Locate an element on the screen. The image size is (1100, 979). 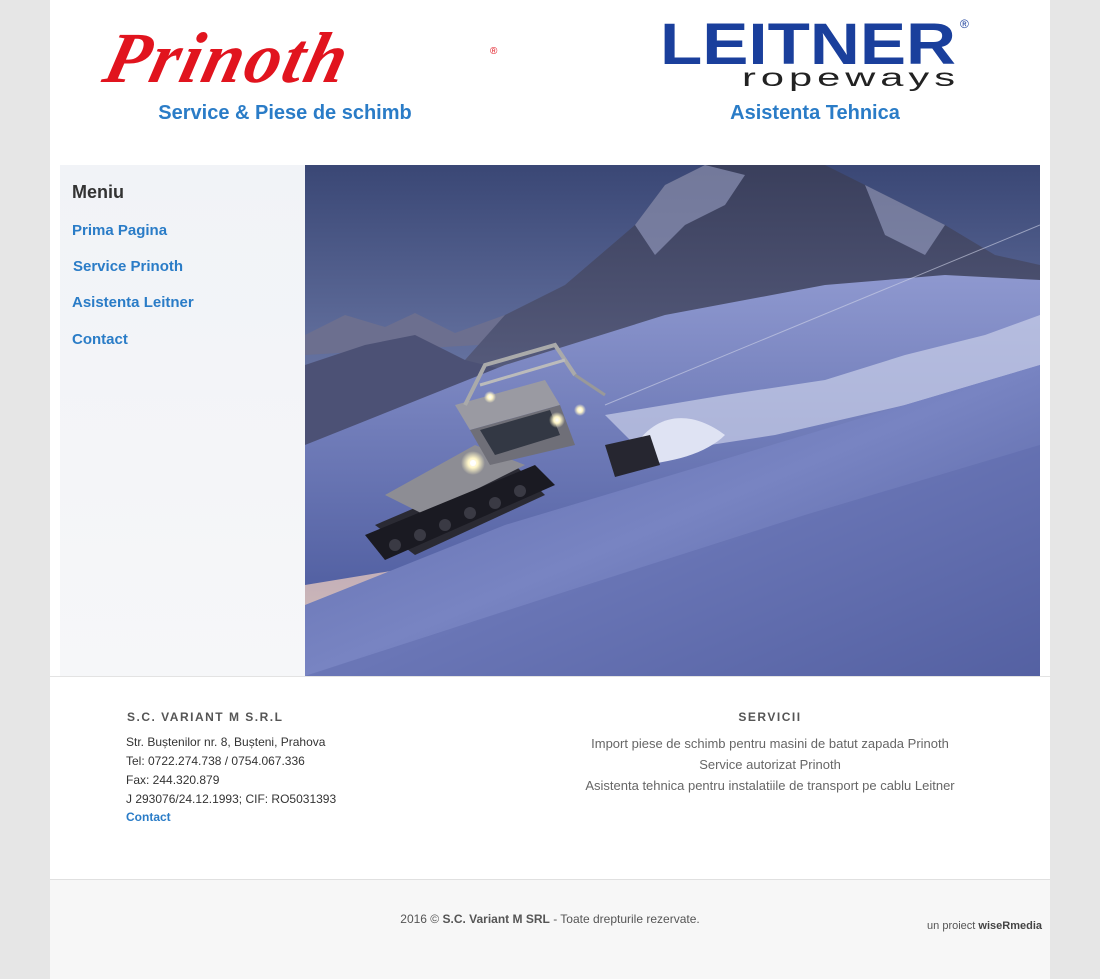
footer-contact-link: Contact is located at coordinates (148, 817).